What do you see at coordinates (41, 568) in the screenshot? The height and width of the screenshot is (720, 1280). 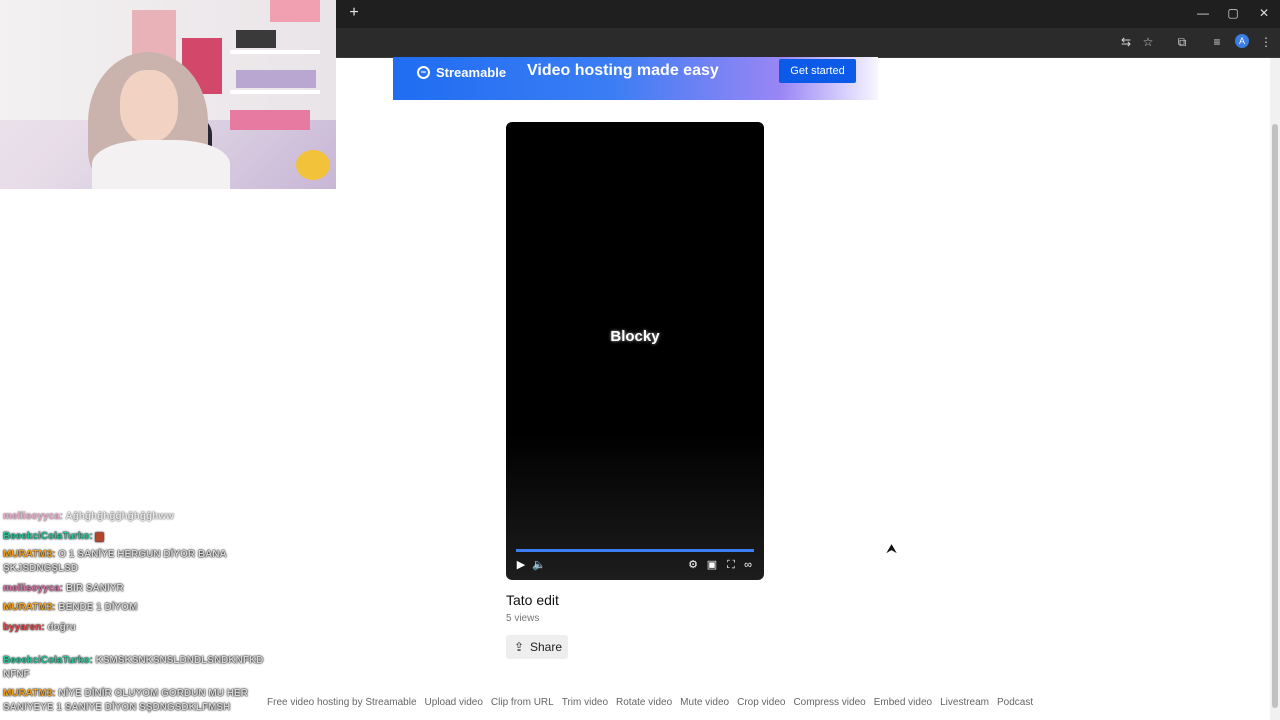 I see `chat-text-continued: ŞKJSDNGŞLSD` at bounding box center [41, 568].